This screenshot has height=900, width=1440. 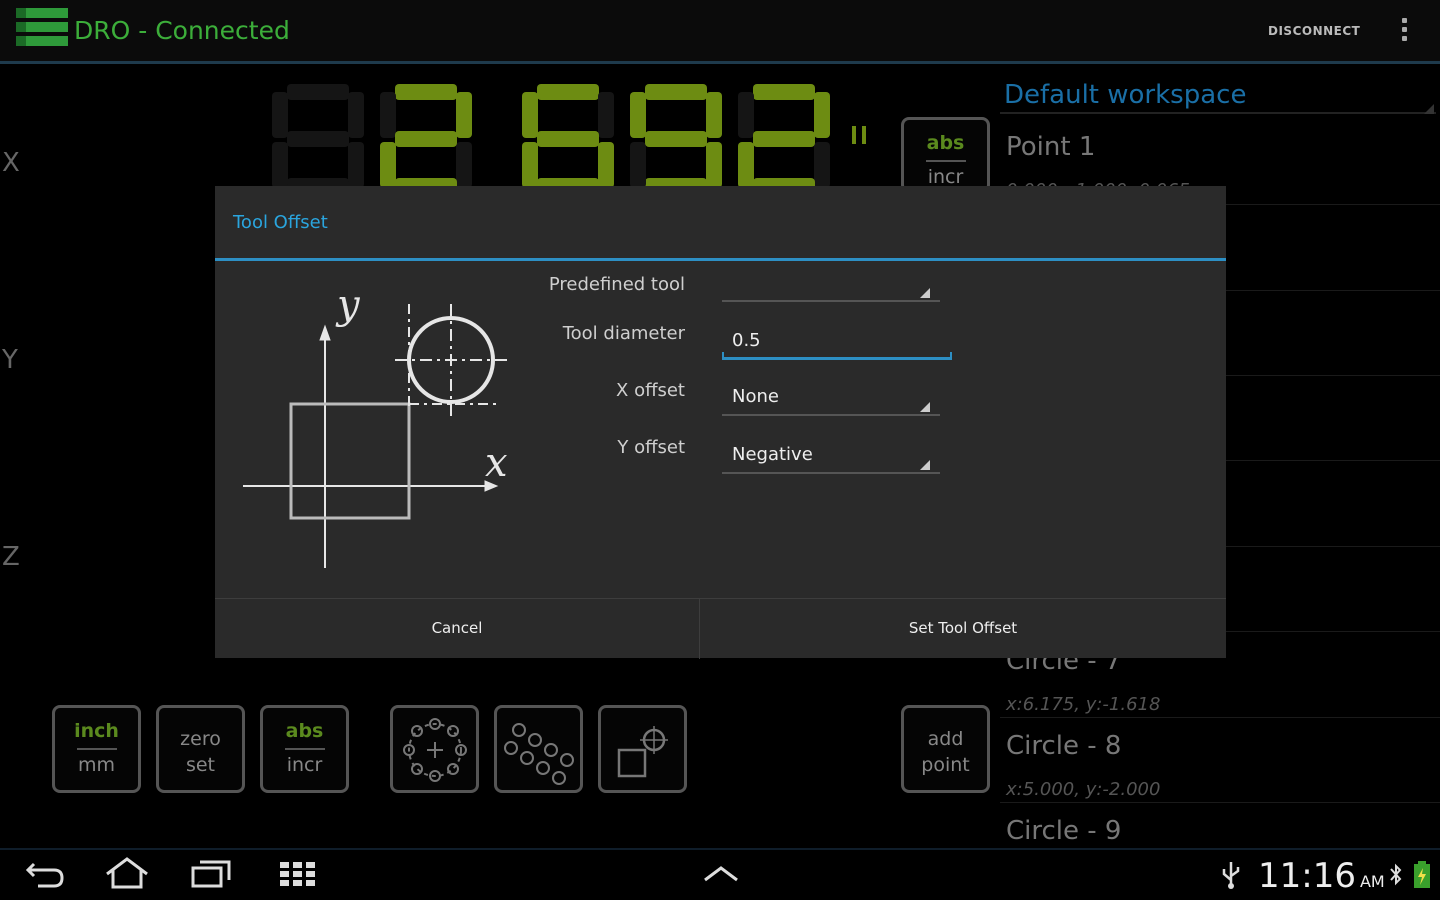 I want to click on battery-icon, so click(x=1422, y=874).